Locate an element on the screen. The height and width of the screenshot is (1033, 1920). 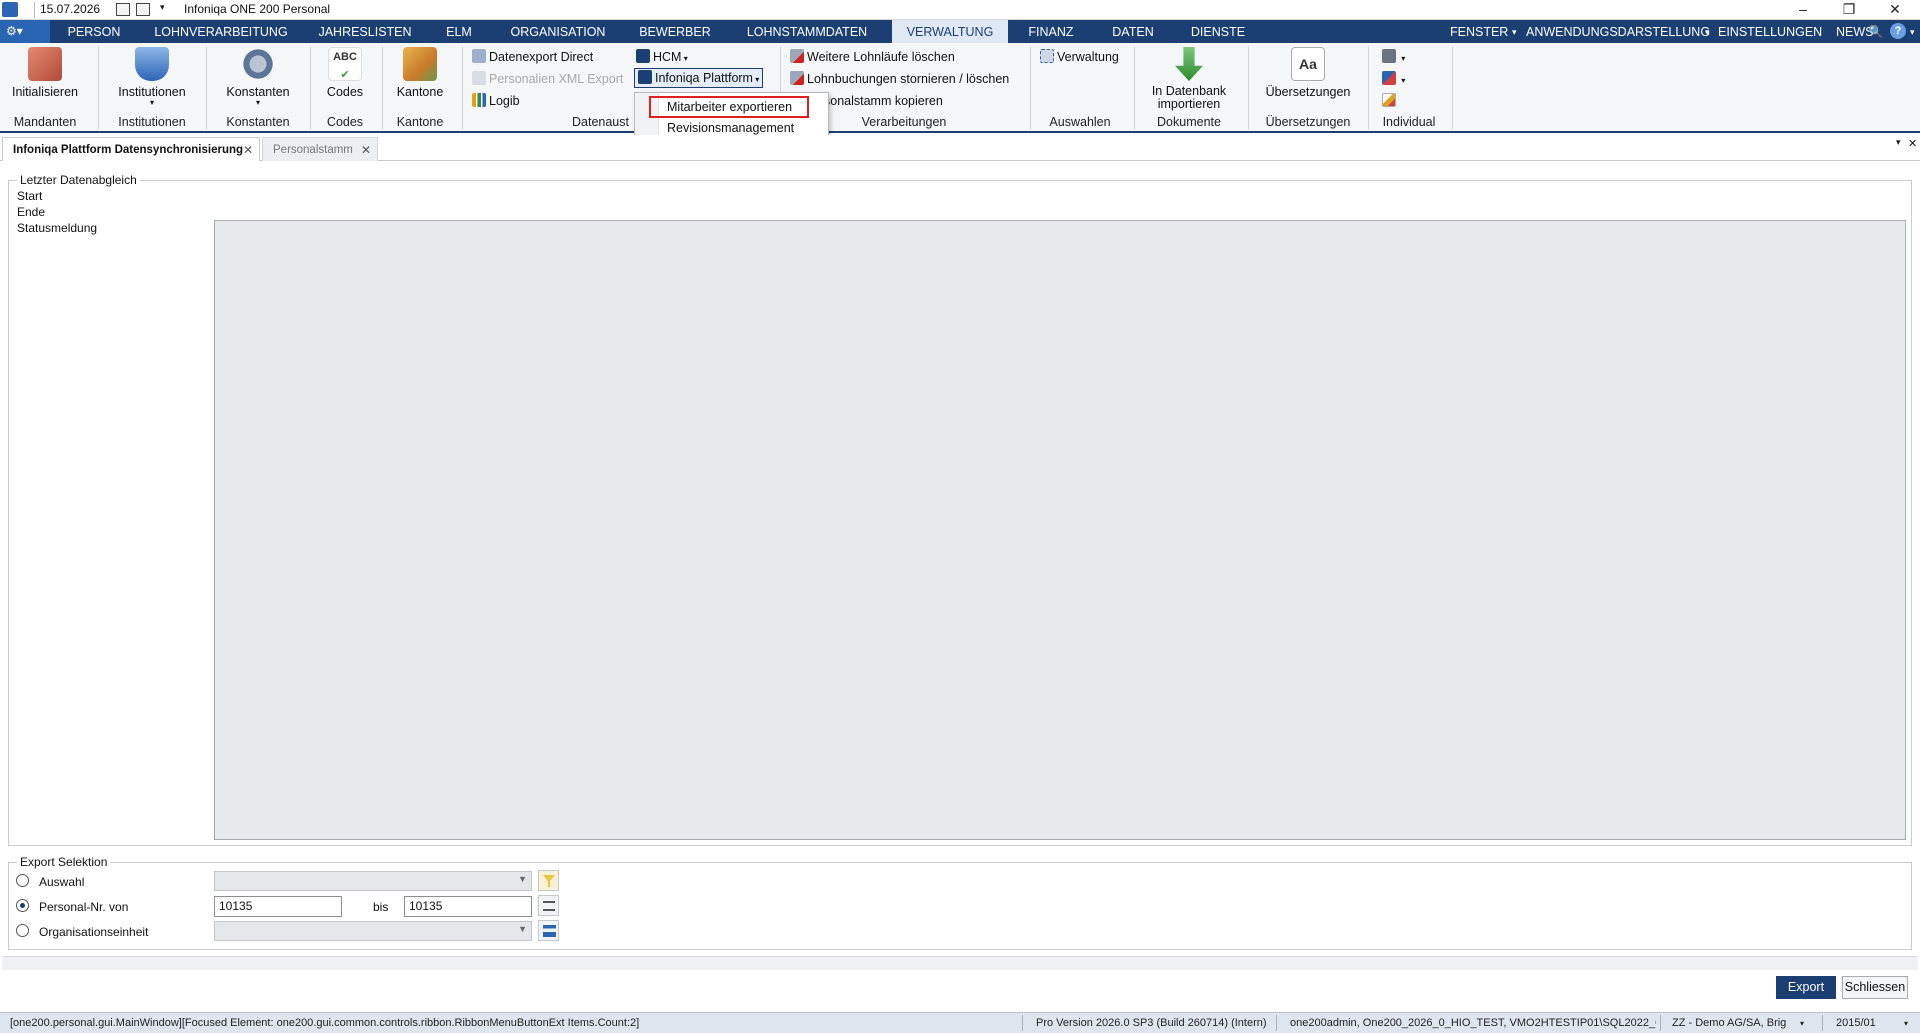
in-datenbank-label-2: importieren is located at coordinates (1189, 104).